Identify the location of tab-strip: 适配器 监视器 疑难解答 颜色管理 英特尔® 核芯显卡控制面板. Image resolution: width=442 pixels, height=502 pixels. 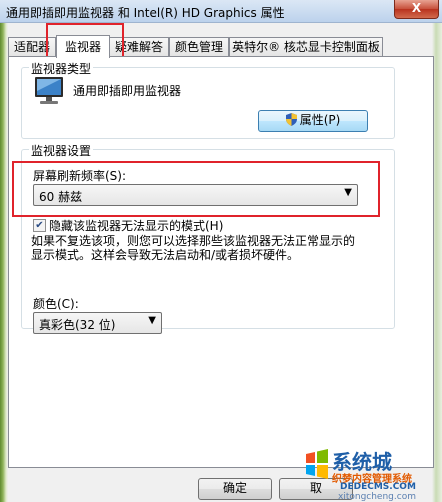
(218, 46).